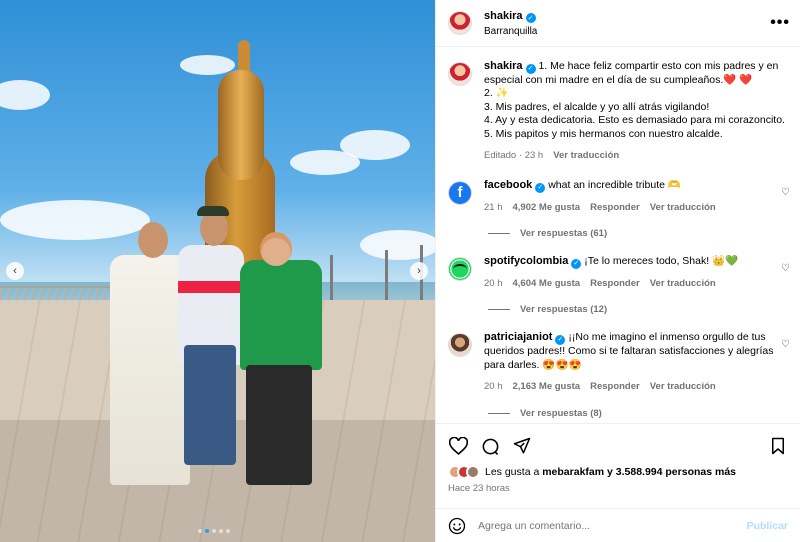  Describe the element at coordinates (552, 156) in the screenshot. I see `caption-meta: Editado · 23 h Ver traducción` at that location.